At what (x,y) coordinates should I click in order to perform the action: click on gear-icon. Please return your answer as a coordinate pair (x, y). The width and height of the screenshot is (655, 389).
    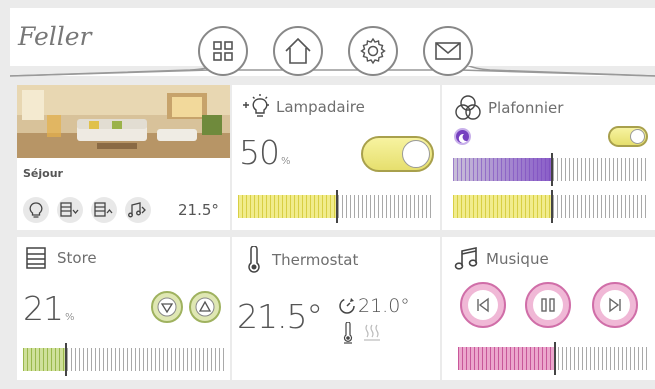
    Looking at the image, I should click on (373, 51).